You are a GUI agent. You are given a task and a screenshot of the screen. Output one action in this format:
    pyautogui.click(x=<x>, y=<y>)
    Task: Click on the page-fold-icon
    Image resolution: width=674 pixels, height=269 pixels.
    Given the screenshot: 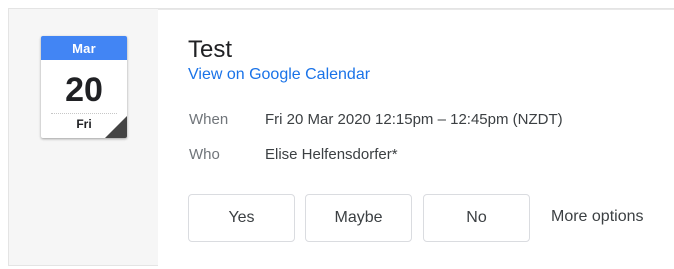 What is the action you would take?
    pyautogui.click(x=116, y=127)
    